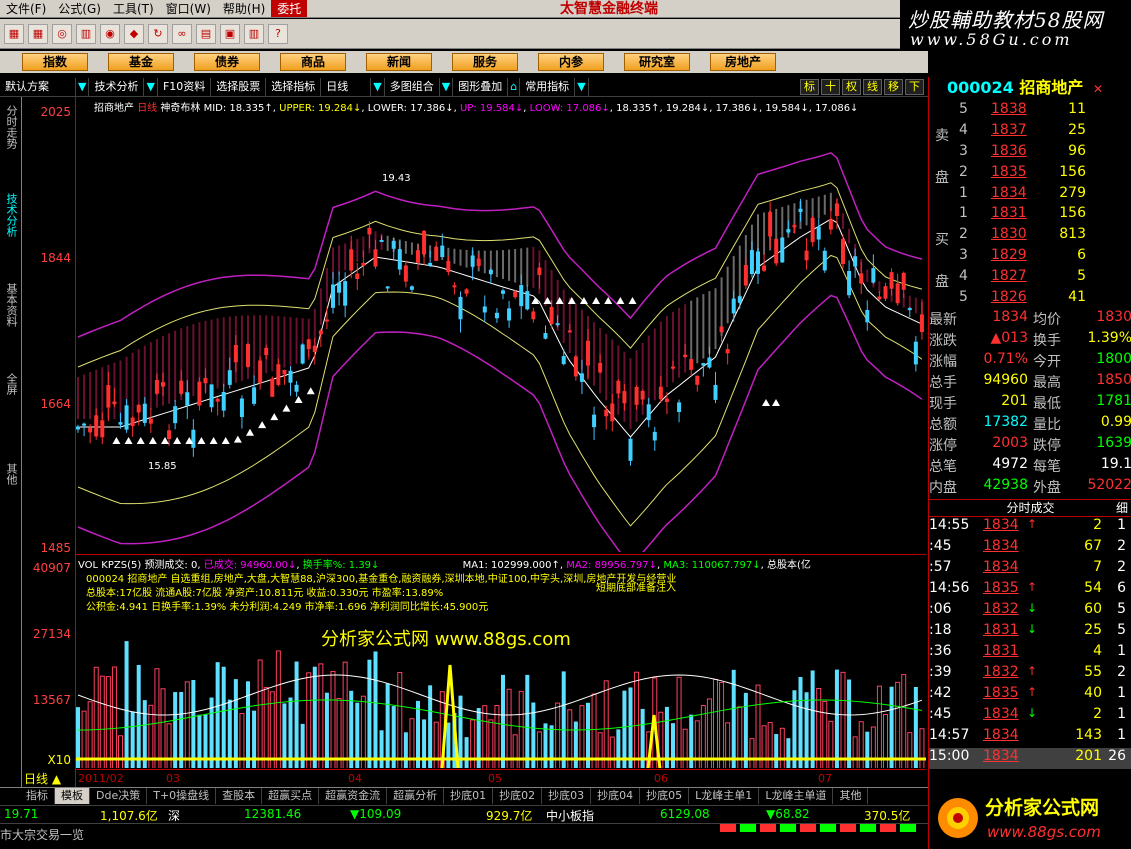  What do you see at coordinates (743, 62) in the screenshot?
I see `nav-realestate: 房地产` at bounding box center [743, 62].